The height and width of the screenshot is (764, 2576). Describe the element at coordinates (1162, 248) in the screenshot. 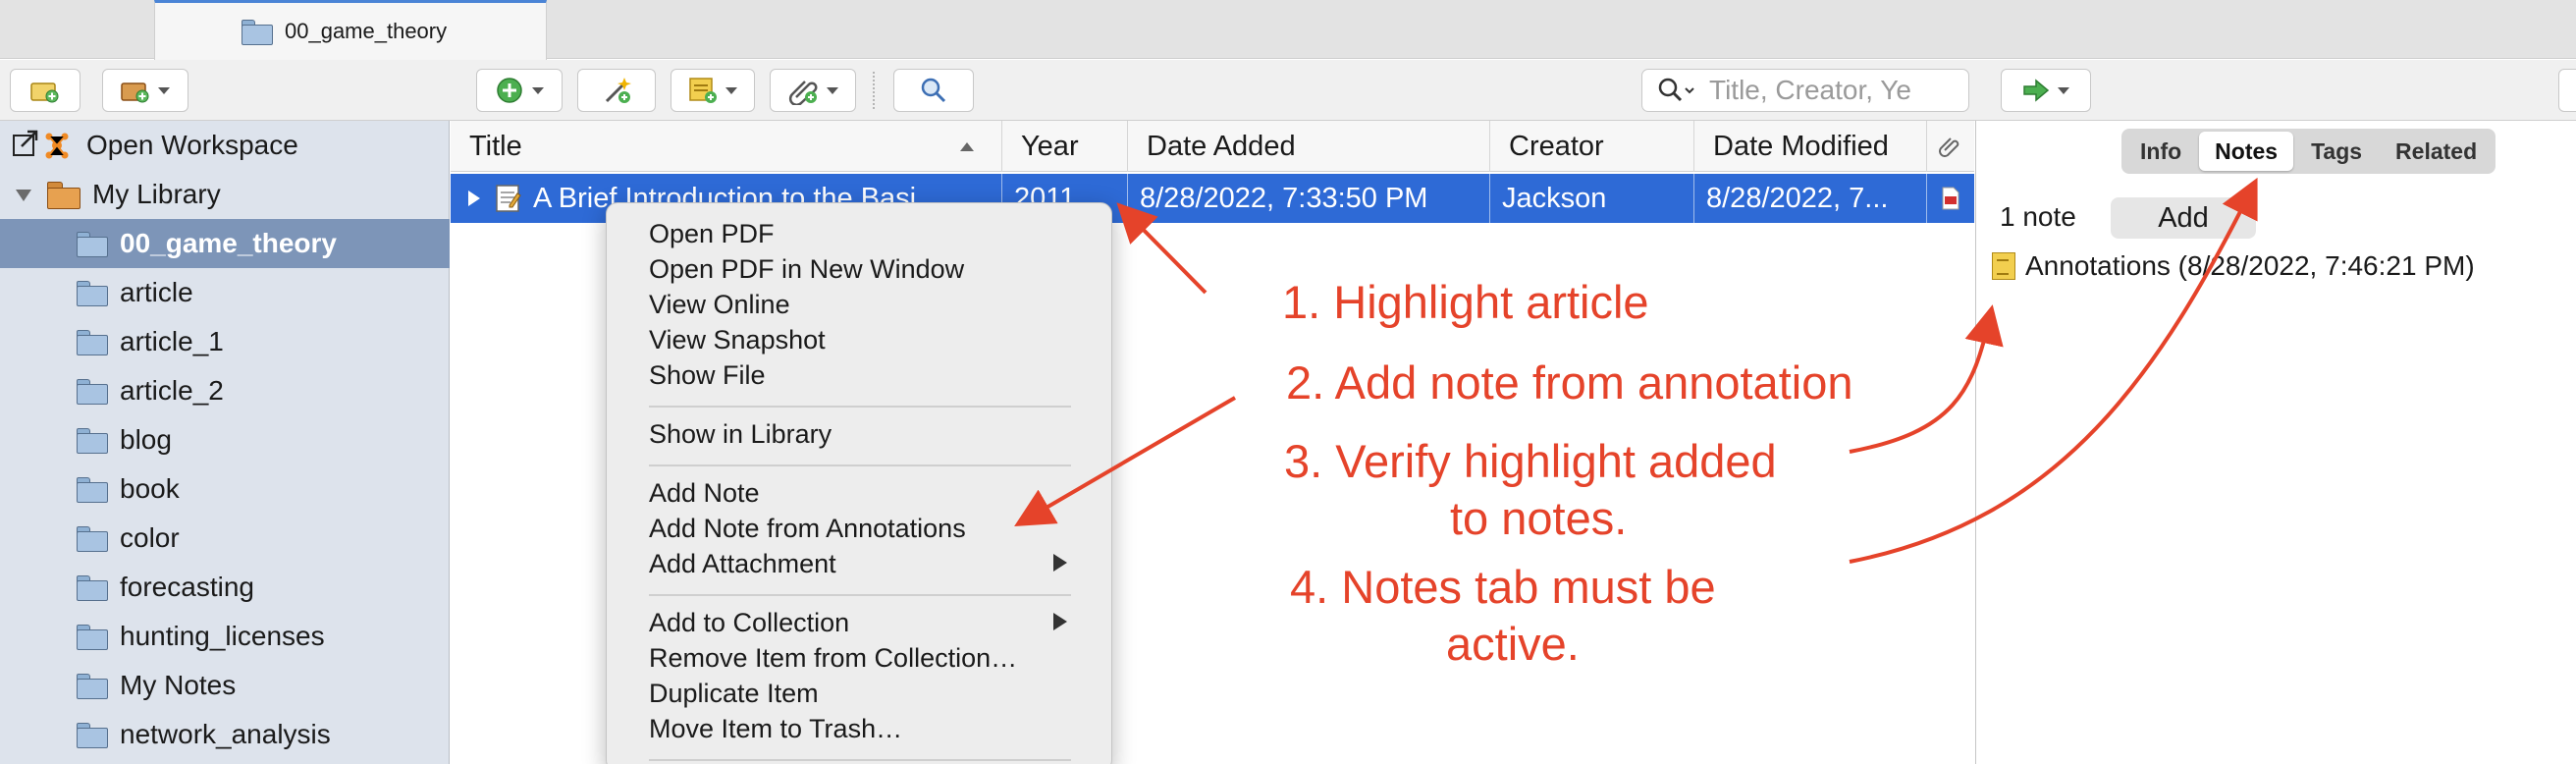

I see `arrow-to-article` at that location.